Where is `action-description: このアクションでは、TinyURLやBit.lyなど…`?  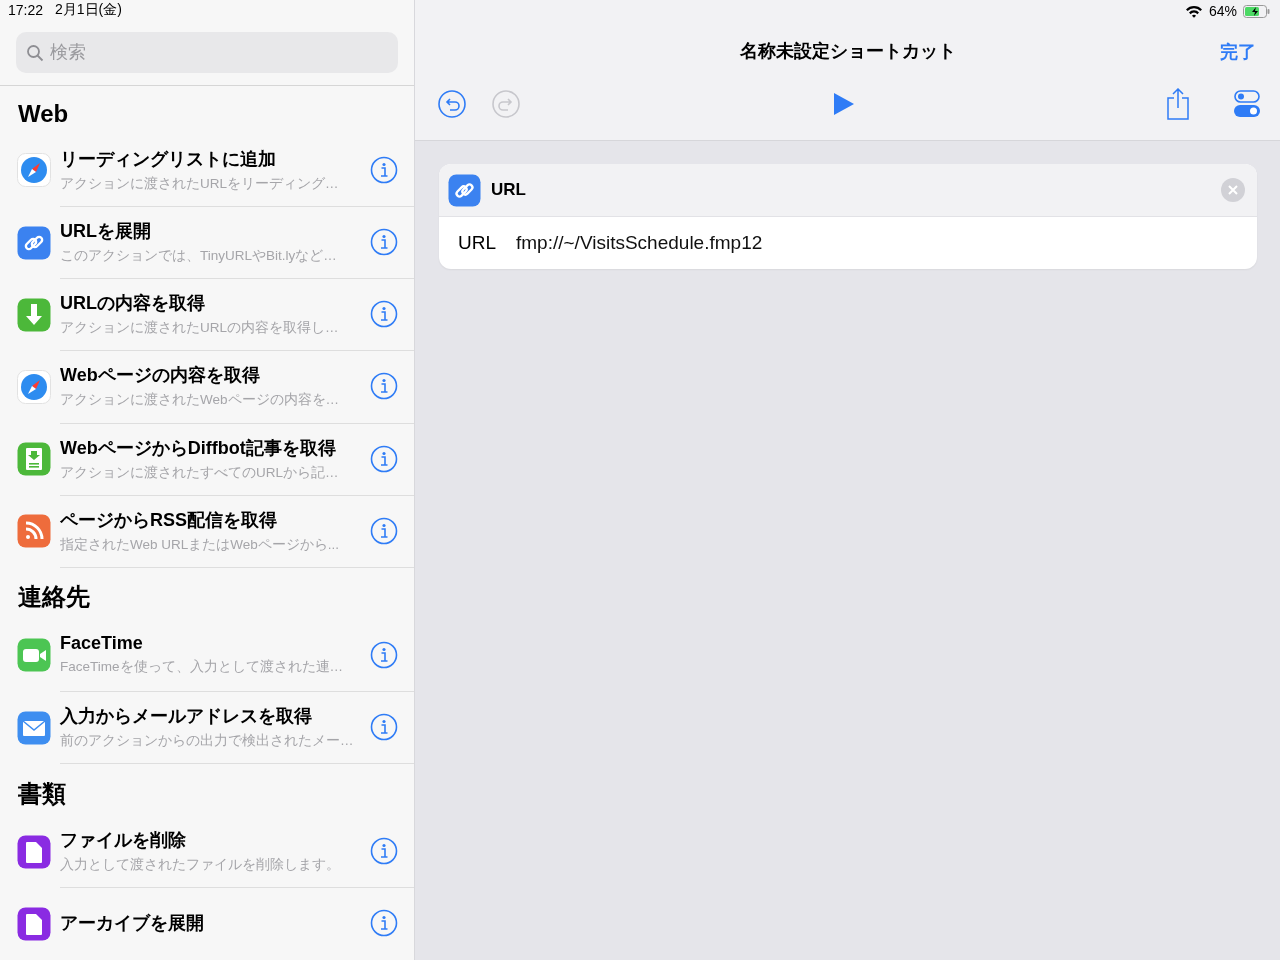 action-description: このアクションでは、TinyURLやBit.lyなど… is located at coordinates (199, 256).